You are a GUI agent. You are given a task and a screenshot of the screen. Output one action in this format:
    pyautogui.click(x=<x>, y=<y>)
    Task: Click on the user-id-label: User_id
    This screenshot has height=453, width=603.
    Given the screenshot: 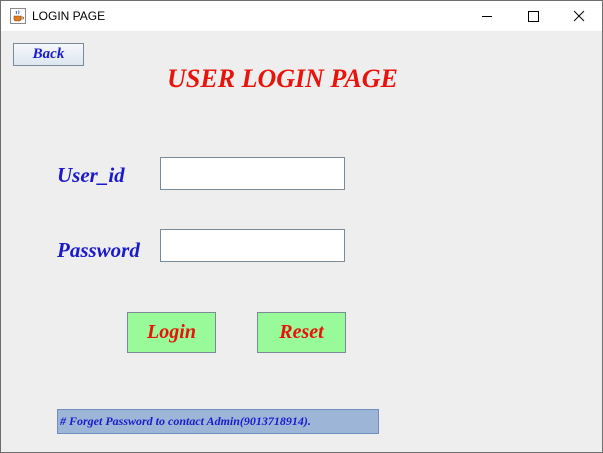 What is the action you would take?
    pyautogui.click(x=91, y=175)
    